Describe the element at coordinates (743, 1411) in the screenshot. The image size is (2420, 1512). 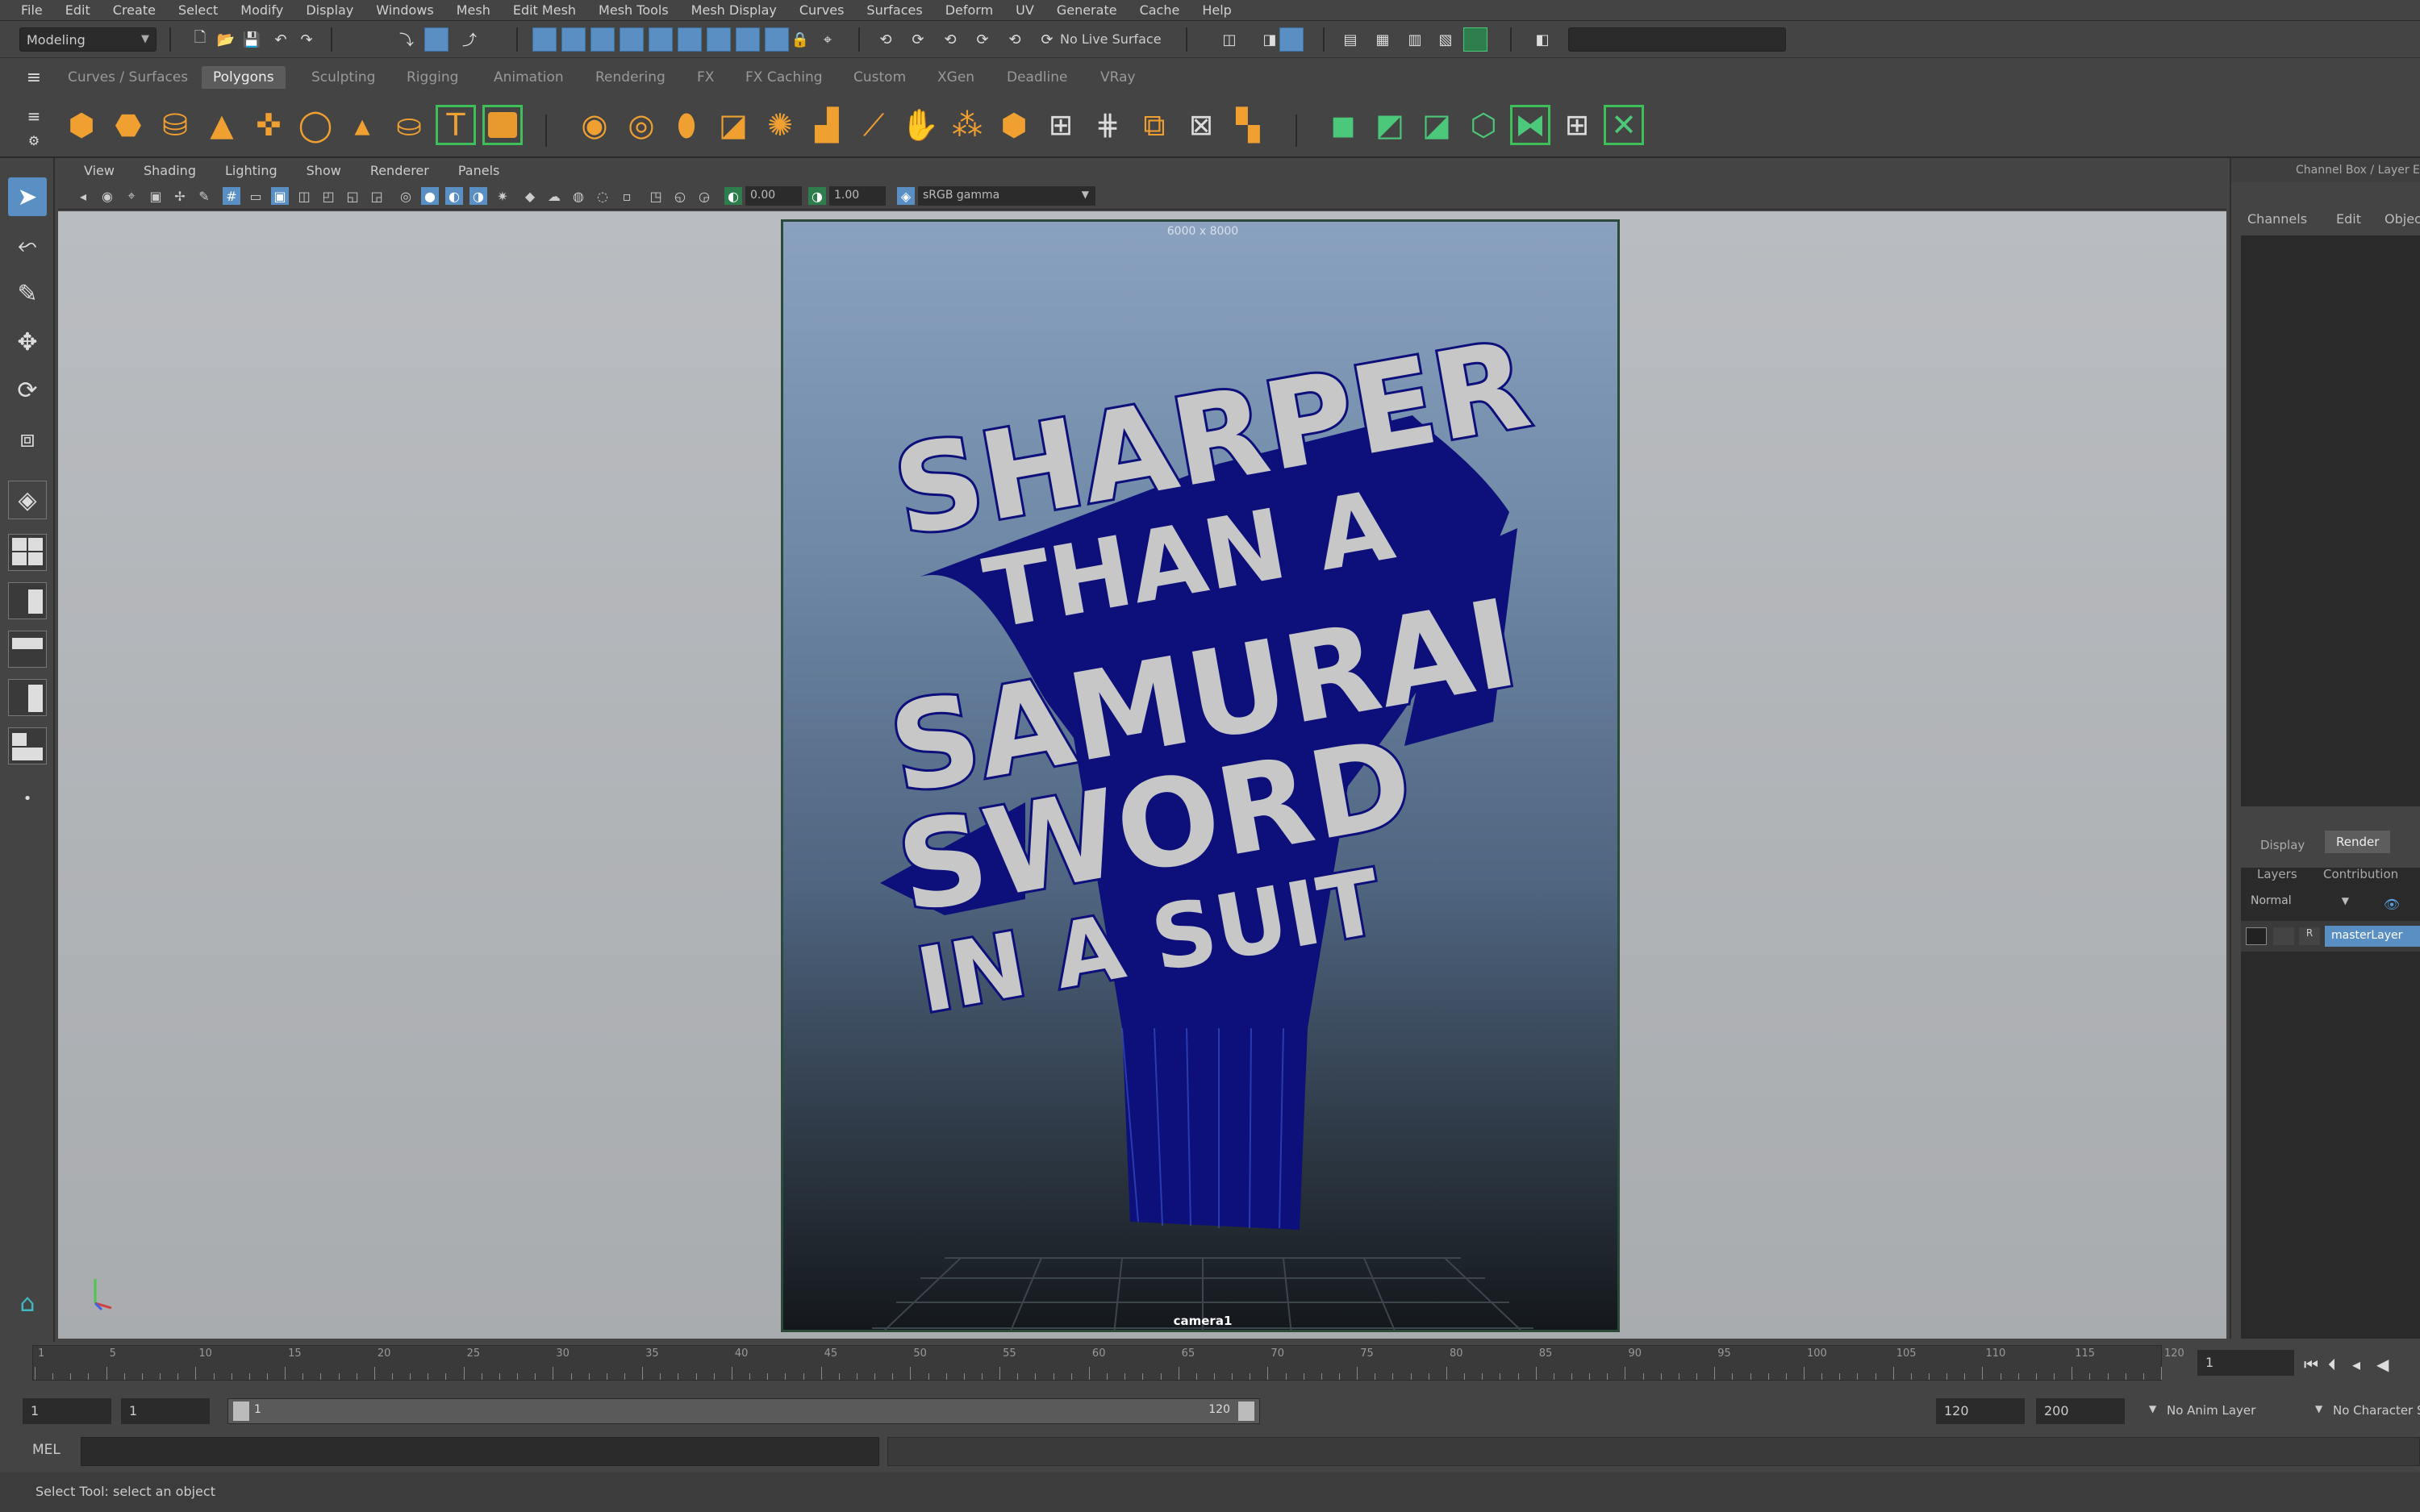
I see `playback-range-bar: 1 120` at that location.